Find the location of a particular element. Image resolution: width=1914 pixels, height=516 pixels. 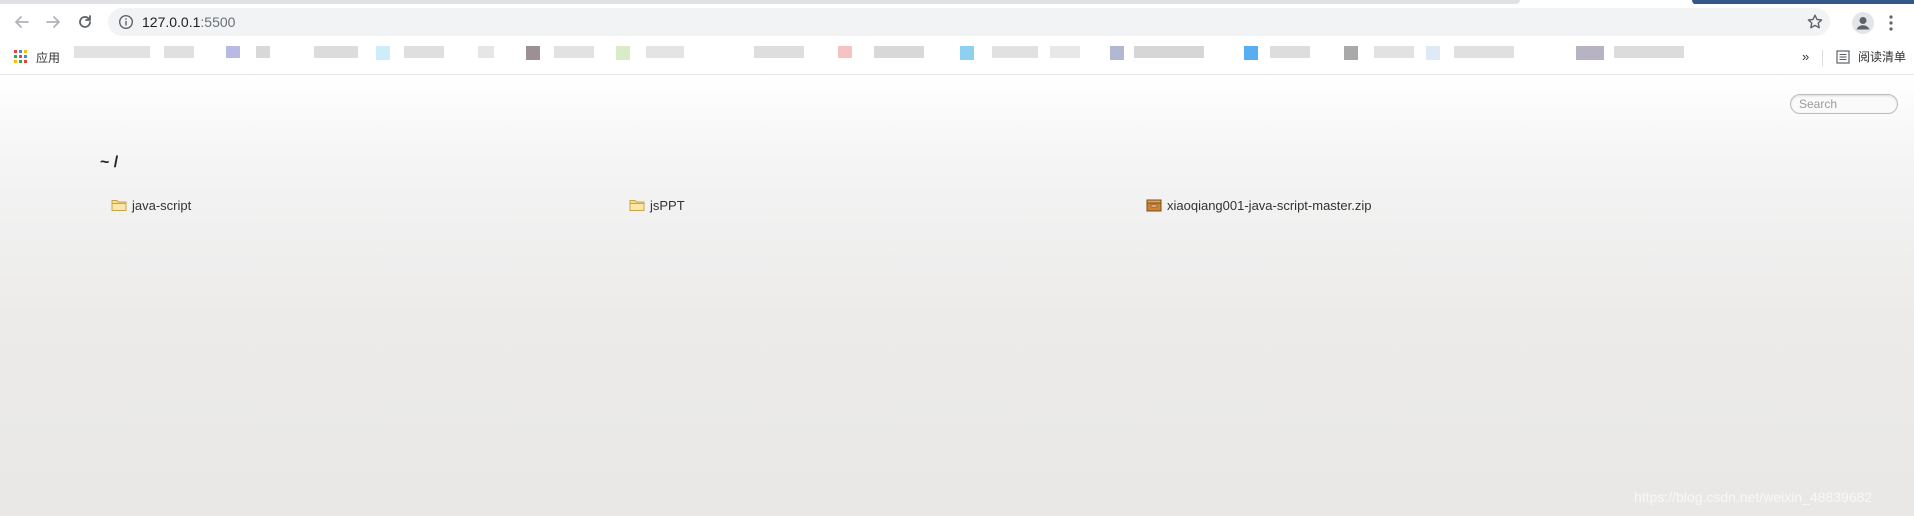

entry-name: java-script is located at coordinates (162, 205).